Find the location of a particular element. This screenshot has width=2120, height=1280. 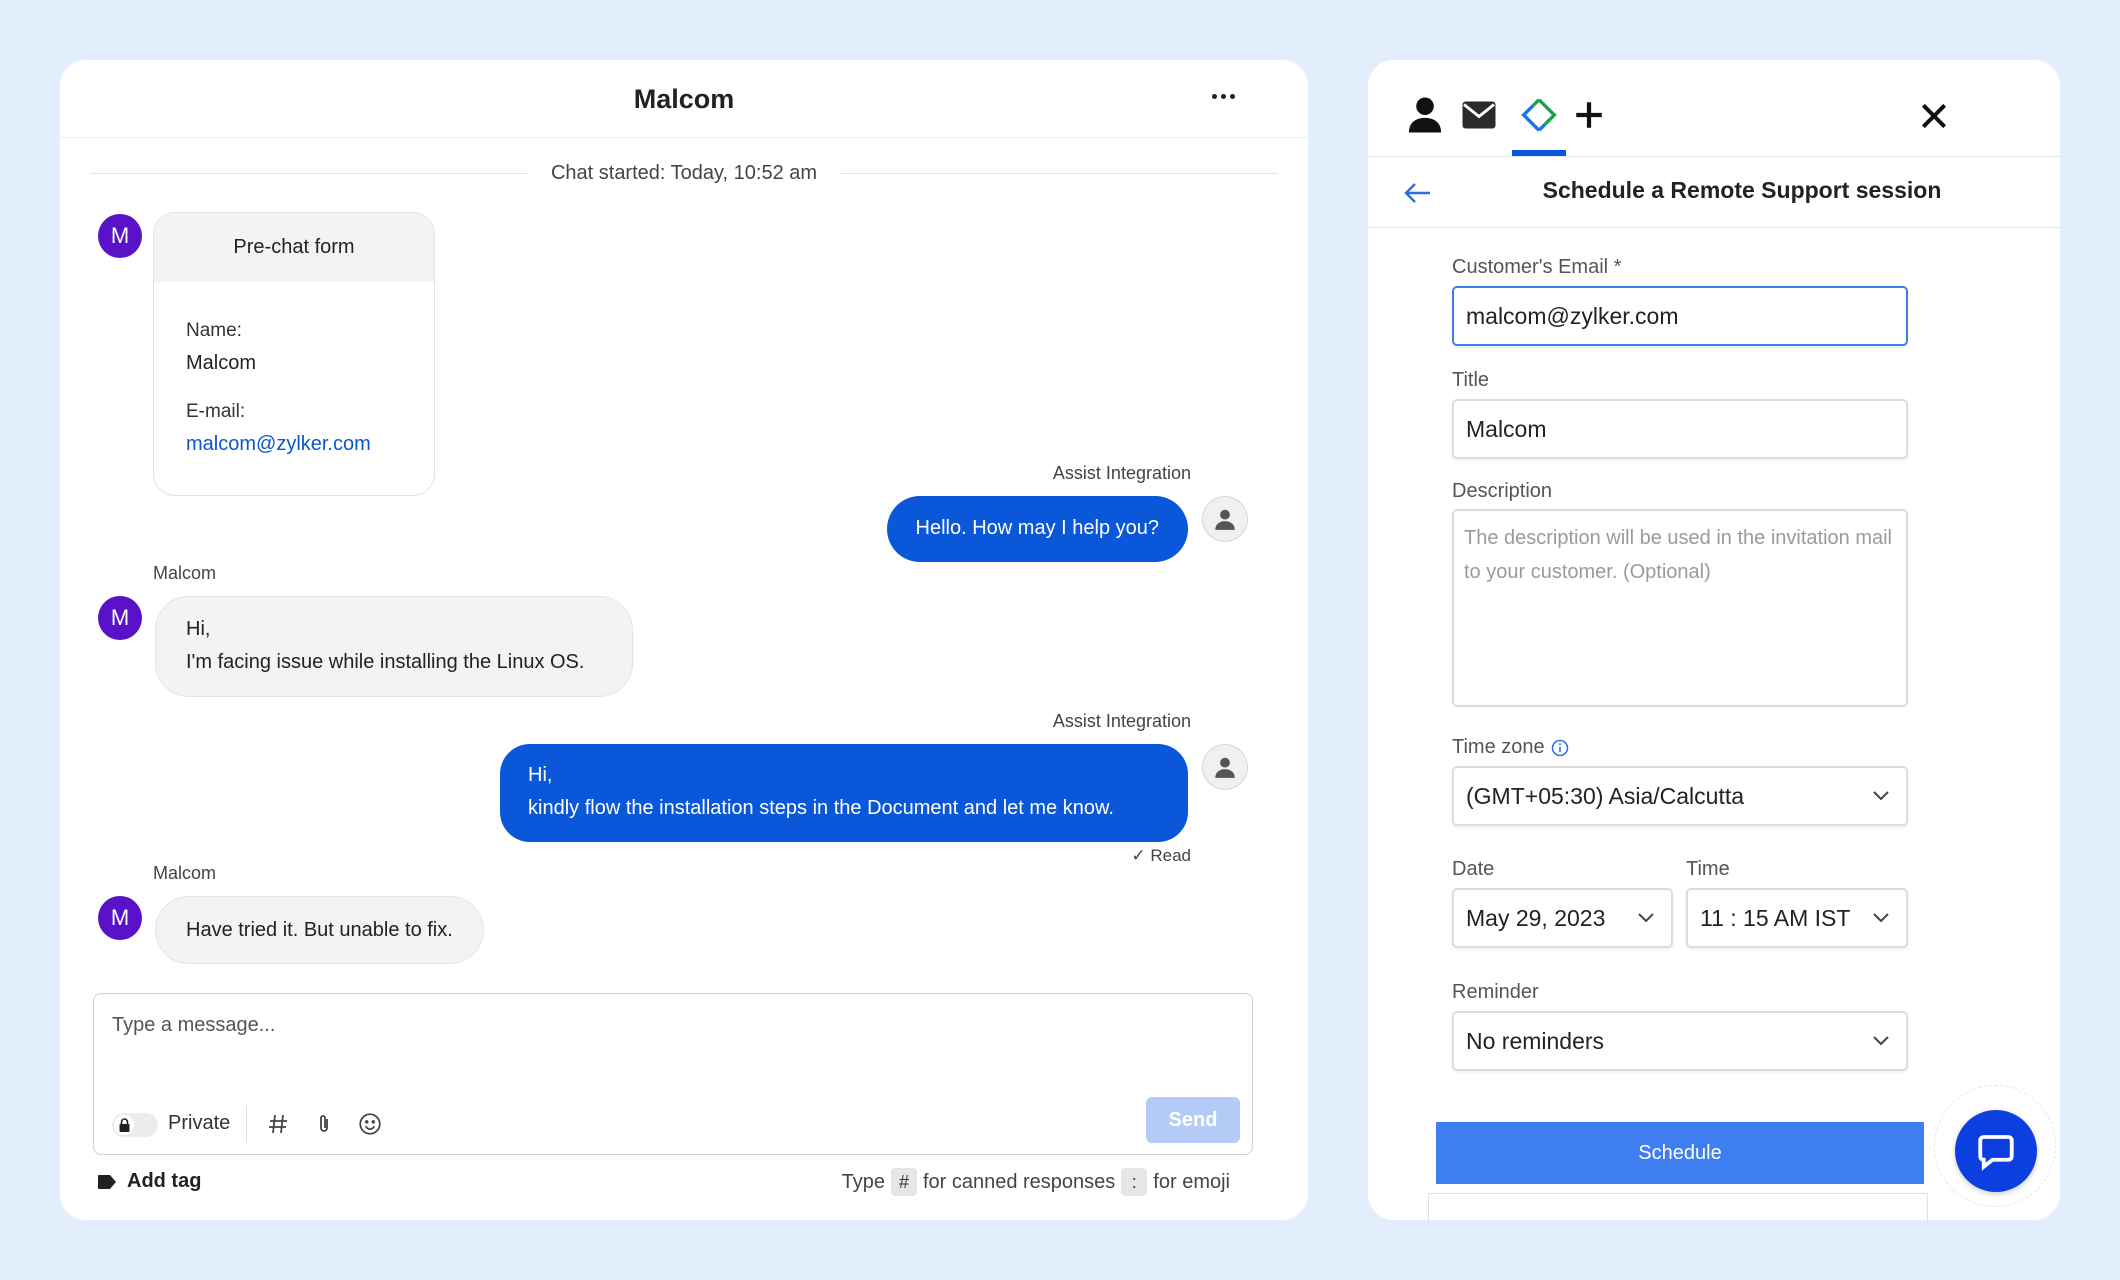

add-tag-button: Add tag is located at coordinates (149, 1181).